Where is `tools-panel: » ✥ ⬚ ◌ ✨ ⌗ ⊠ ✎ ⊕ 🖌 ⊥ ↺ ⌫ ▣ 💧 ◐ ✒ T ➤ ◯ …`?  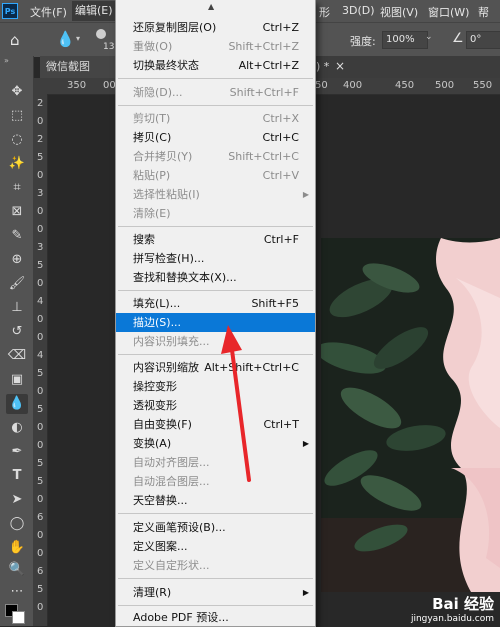 tools-panel: » ✥ ⬚ ◌ ✨ ⌗ ⊠ ✎ ⊕ 🖌 ⊥ ↺ ⌫ ▣ 💧 ◐ ✒ T ➤ ◯ … is located at coordinates (17, 341).